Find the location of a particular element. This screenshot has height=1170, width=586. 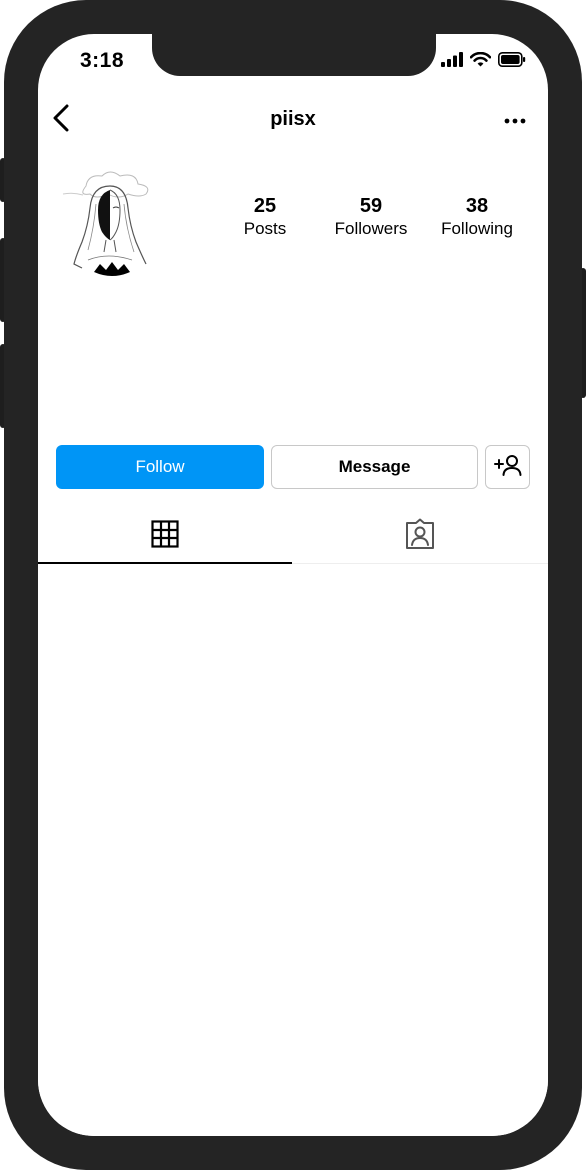

grid-icon is located at coordinates (165, 536).